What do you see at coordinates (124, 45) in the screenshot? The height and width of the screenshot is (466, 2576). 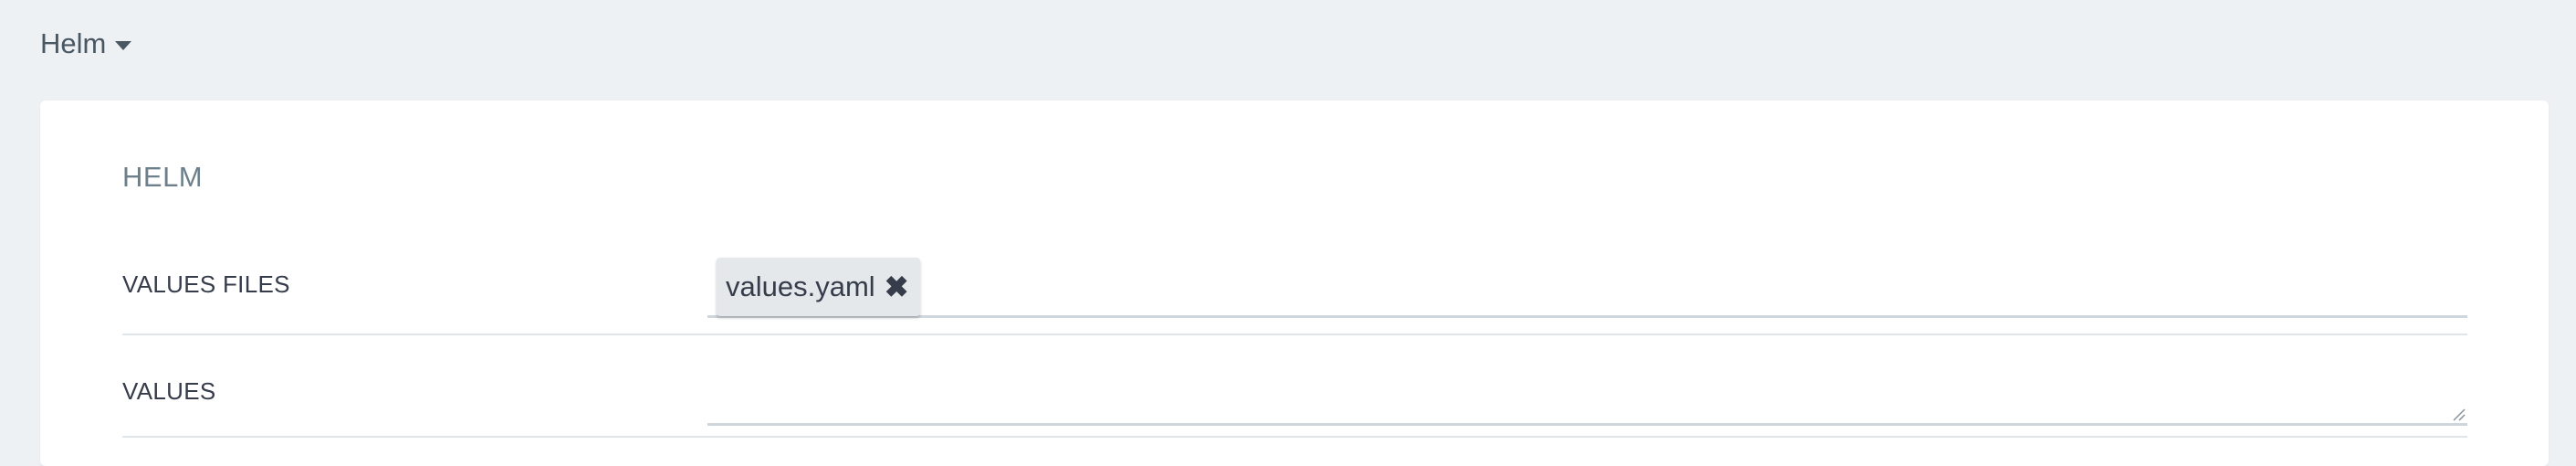 I see `caret-down-icon` at bounding box center [124, 45].